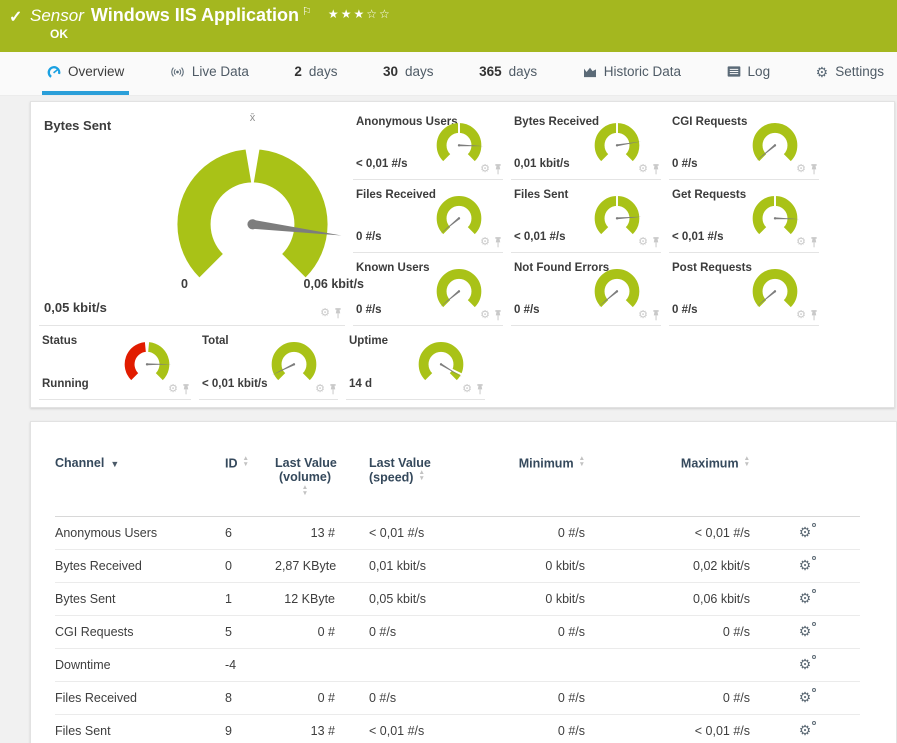 Image resolution: width=897 pixels, height=743 pixels. What do you see at coordinates (642, 71) in the screenshot?
I see `tab-label: Historic Data` at bounding box center [642, 71].